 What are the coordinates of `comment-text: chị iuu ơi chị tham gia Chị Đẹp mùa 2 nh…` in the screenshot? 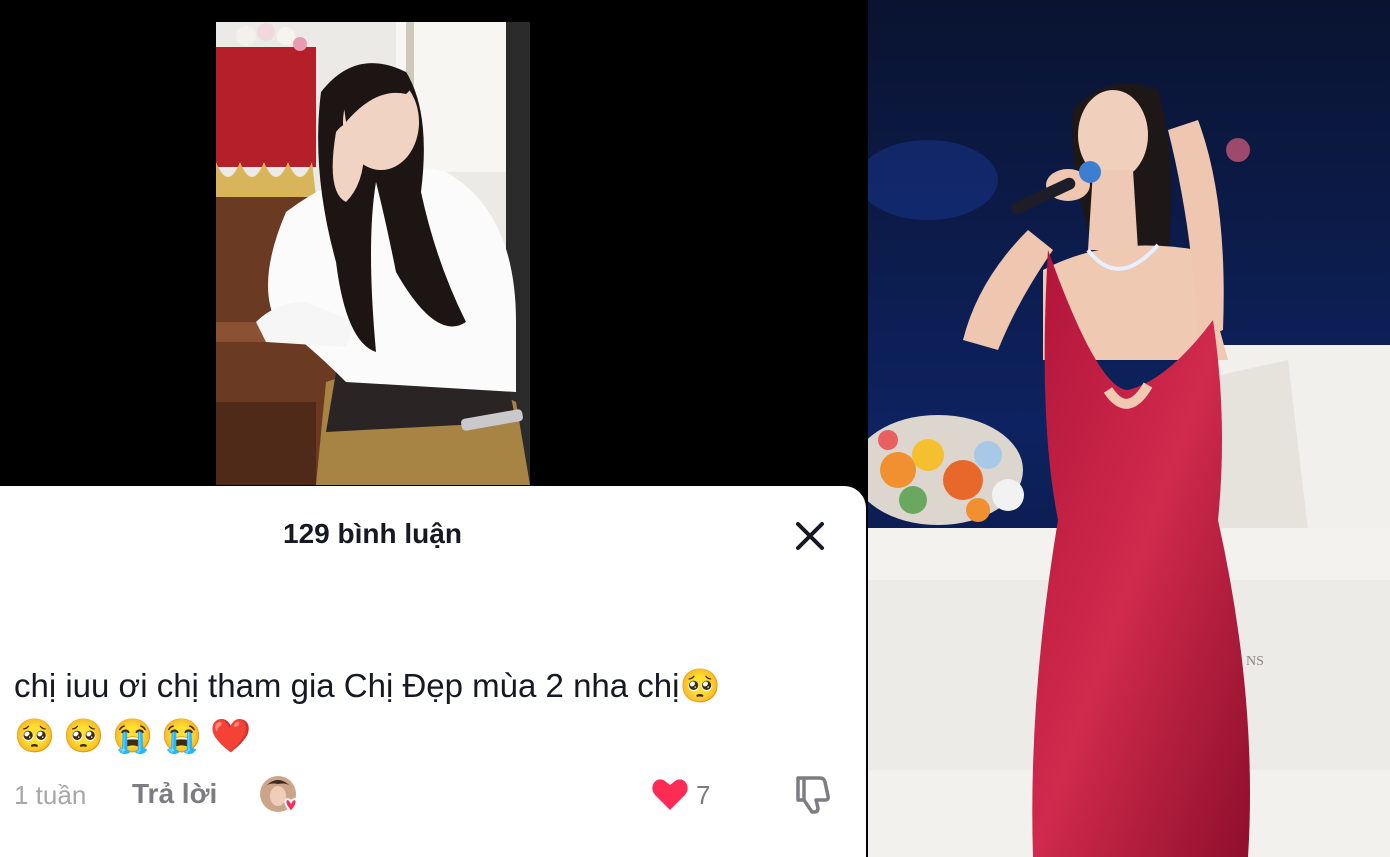 It's located at (347, 685).